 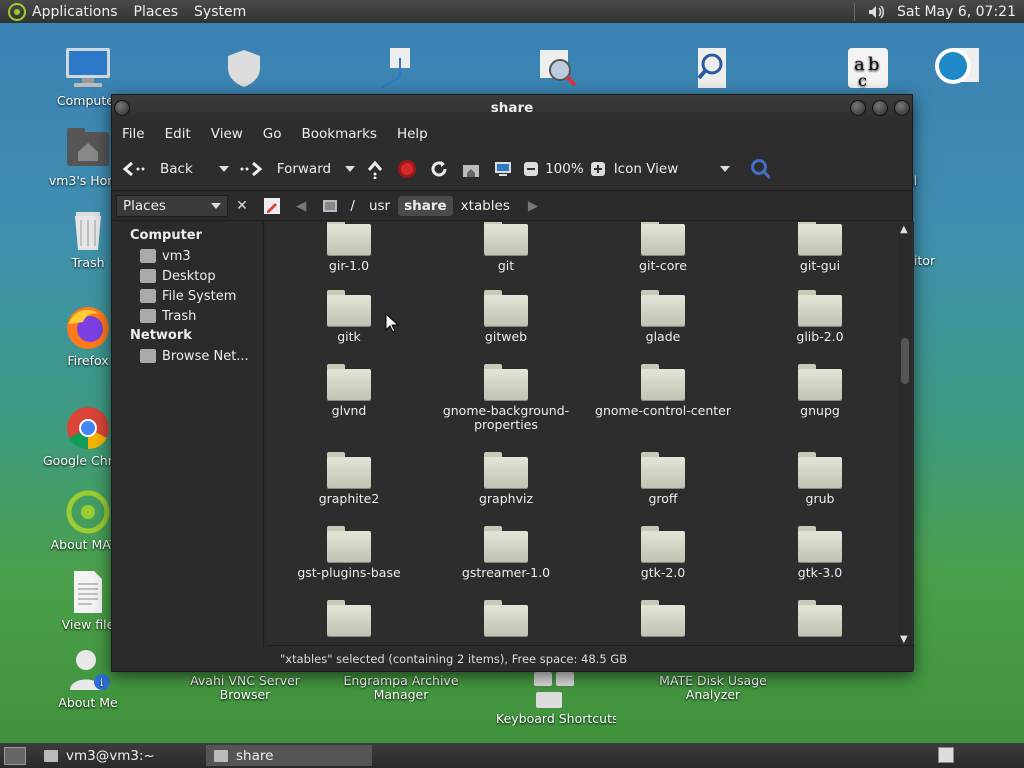 What do you see at coordinates (506, 479) in the screenshot?
I see `folder-item: graphviz` at bounding box center [506, 479].